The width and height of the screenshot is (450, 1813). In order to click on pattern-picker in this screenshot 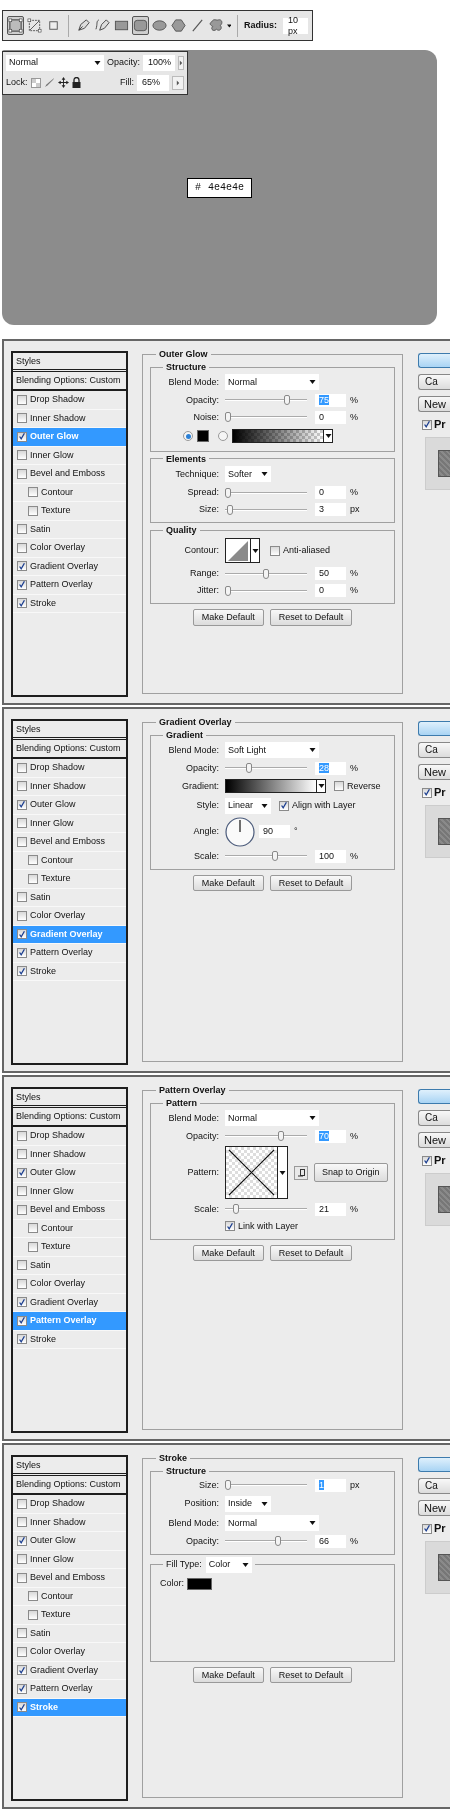, I will do `click(256, 1173)`.